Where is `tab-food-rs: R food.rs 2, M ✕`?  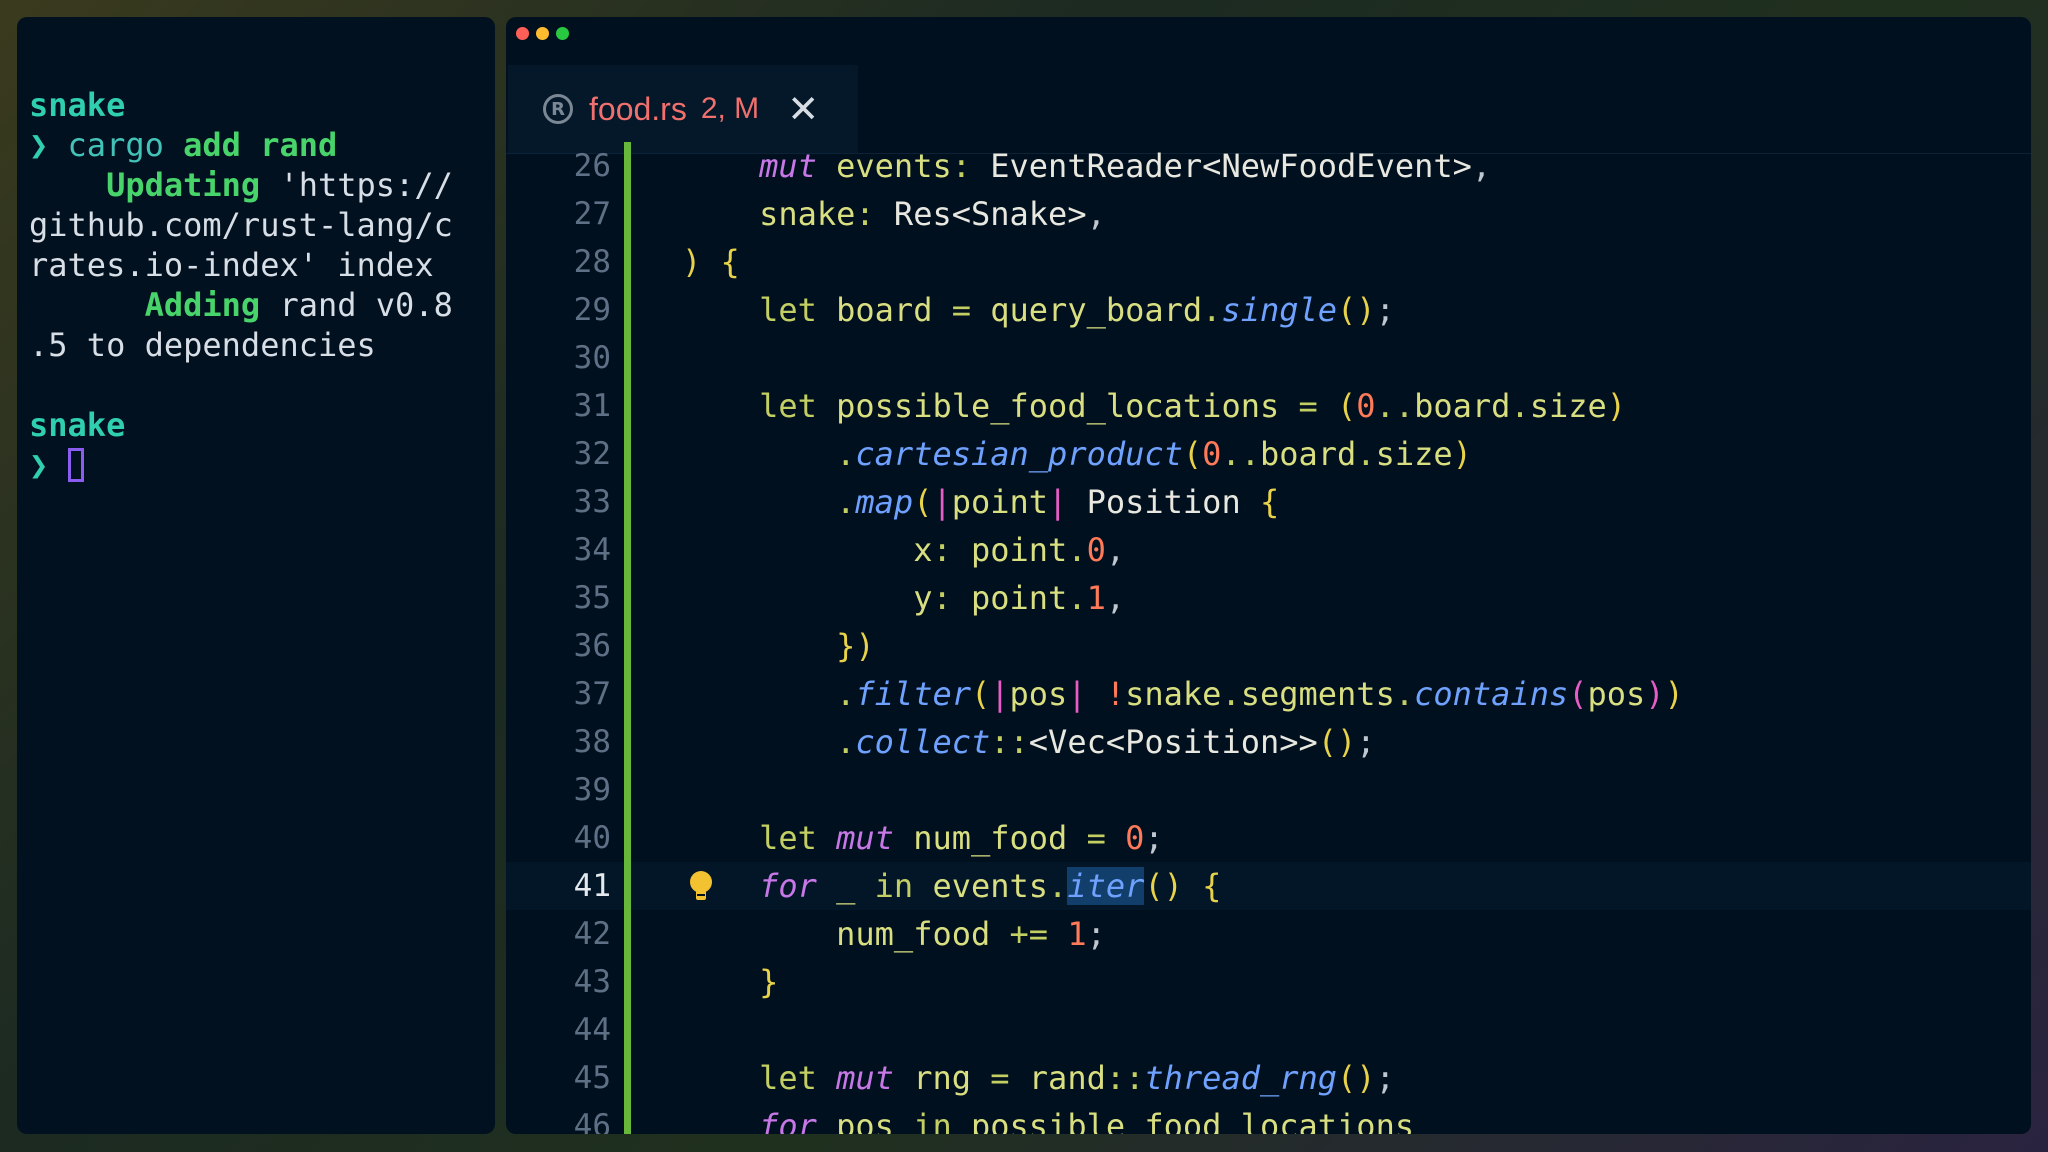
tab-food-rs: R food.rs 2, M ✕ is located at coordinates (683, 109).